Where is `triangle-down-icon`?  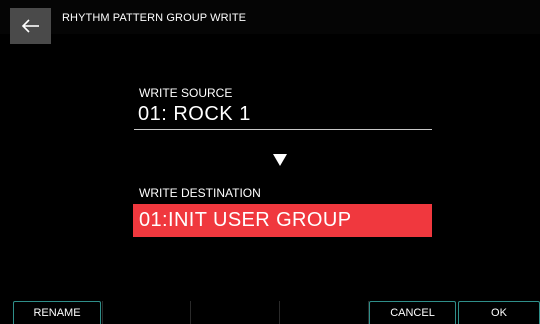
triangle-down-icon is located at coordinates (280, 160).